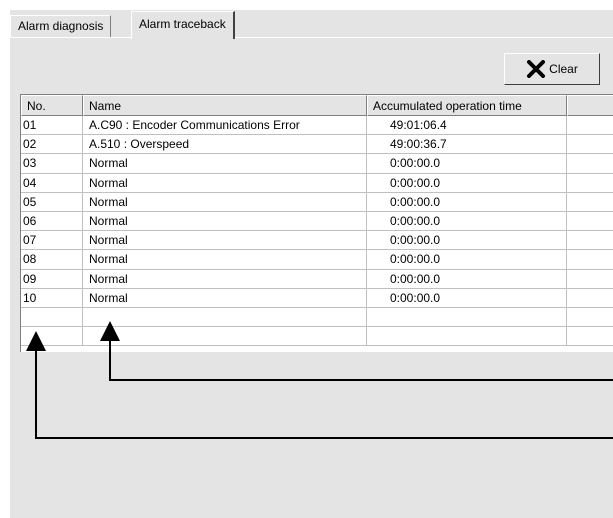 The width and height of the screenshot is (613, 518). Describe the element at coordinates (590, 105) in the screenshot. I see `column-header-extra` at that location.